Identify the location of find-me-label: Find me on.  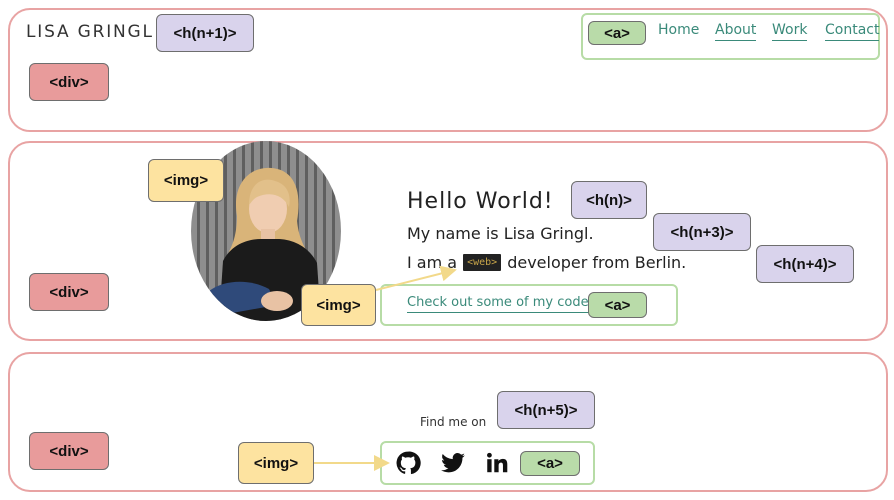
(453, 422).